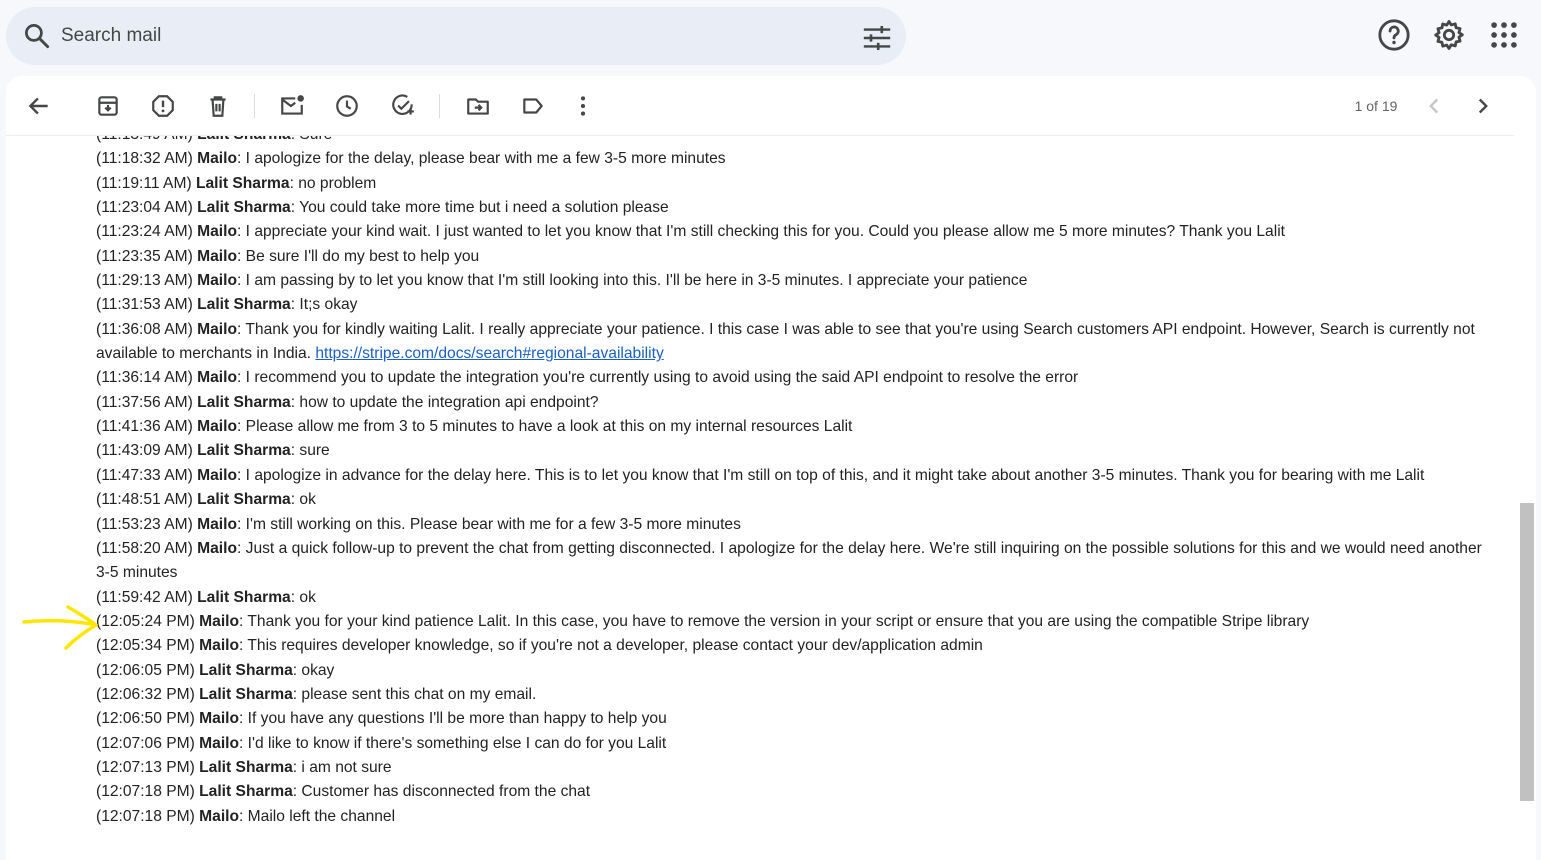  I want to click on search-bar, so click(456, 36).